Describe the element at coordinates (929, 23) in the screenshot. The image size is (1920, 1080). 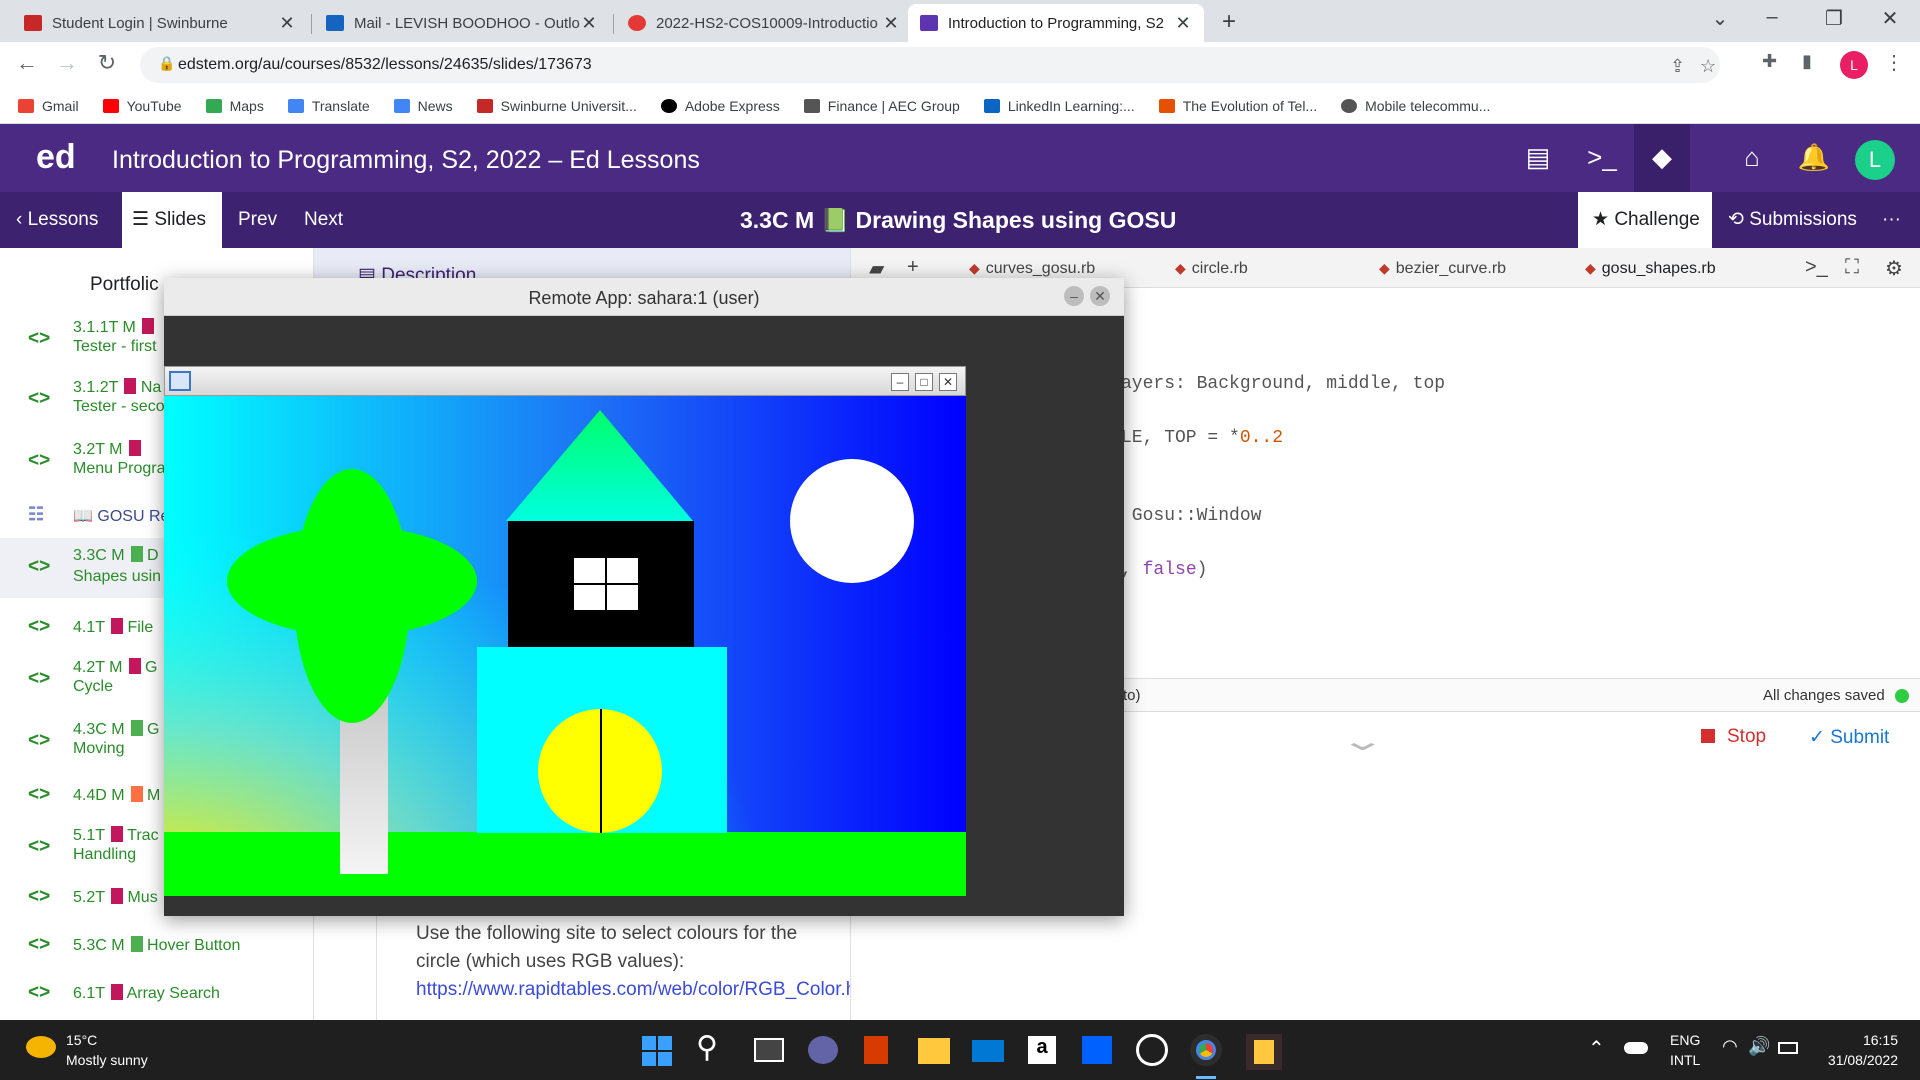
I see `ed-favicon-icon` at that location.